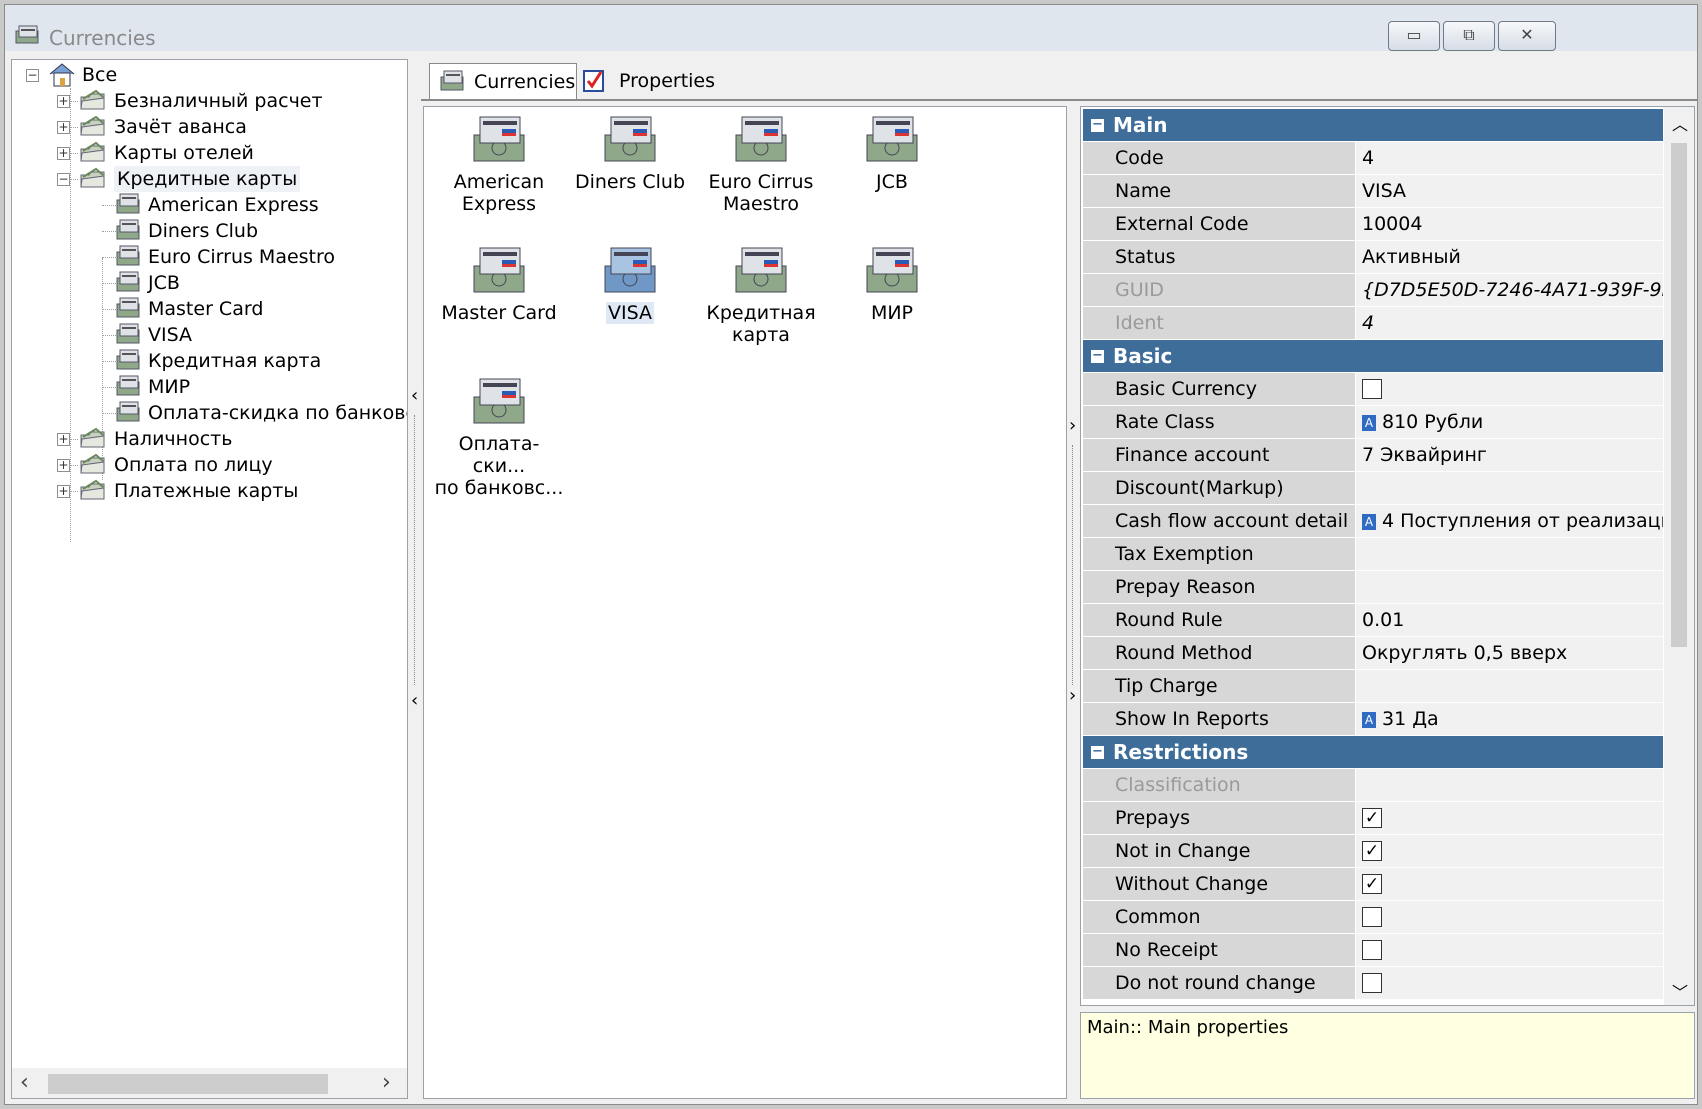 Image resolution: width=1702 pixels, height=1109 pixels. I want to click on tree-group-node: + Карты отелей, so click(202, 153).